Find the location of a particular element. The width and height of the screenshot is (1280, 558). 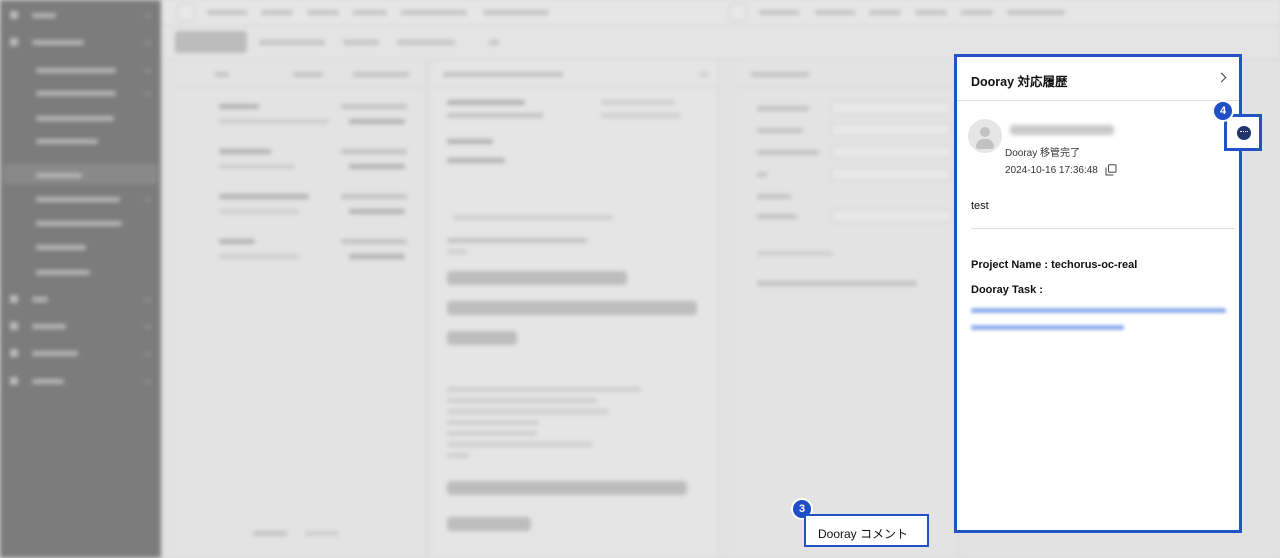

panel-title: Dooray 対応履歴 is located at coordinates (1019, 82).